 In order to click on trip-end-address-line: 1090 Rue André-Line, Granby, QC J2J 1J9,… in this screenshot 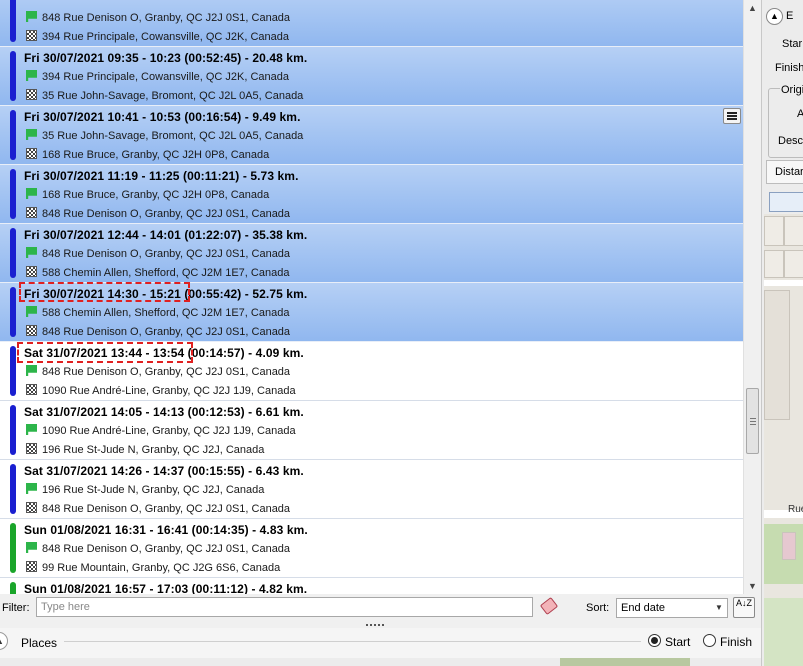, I will do `click(161, 390)`.